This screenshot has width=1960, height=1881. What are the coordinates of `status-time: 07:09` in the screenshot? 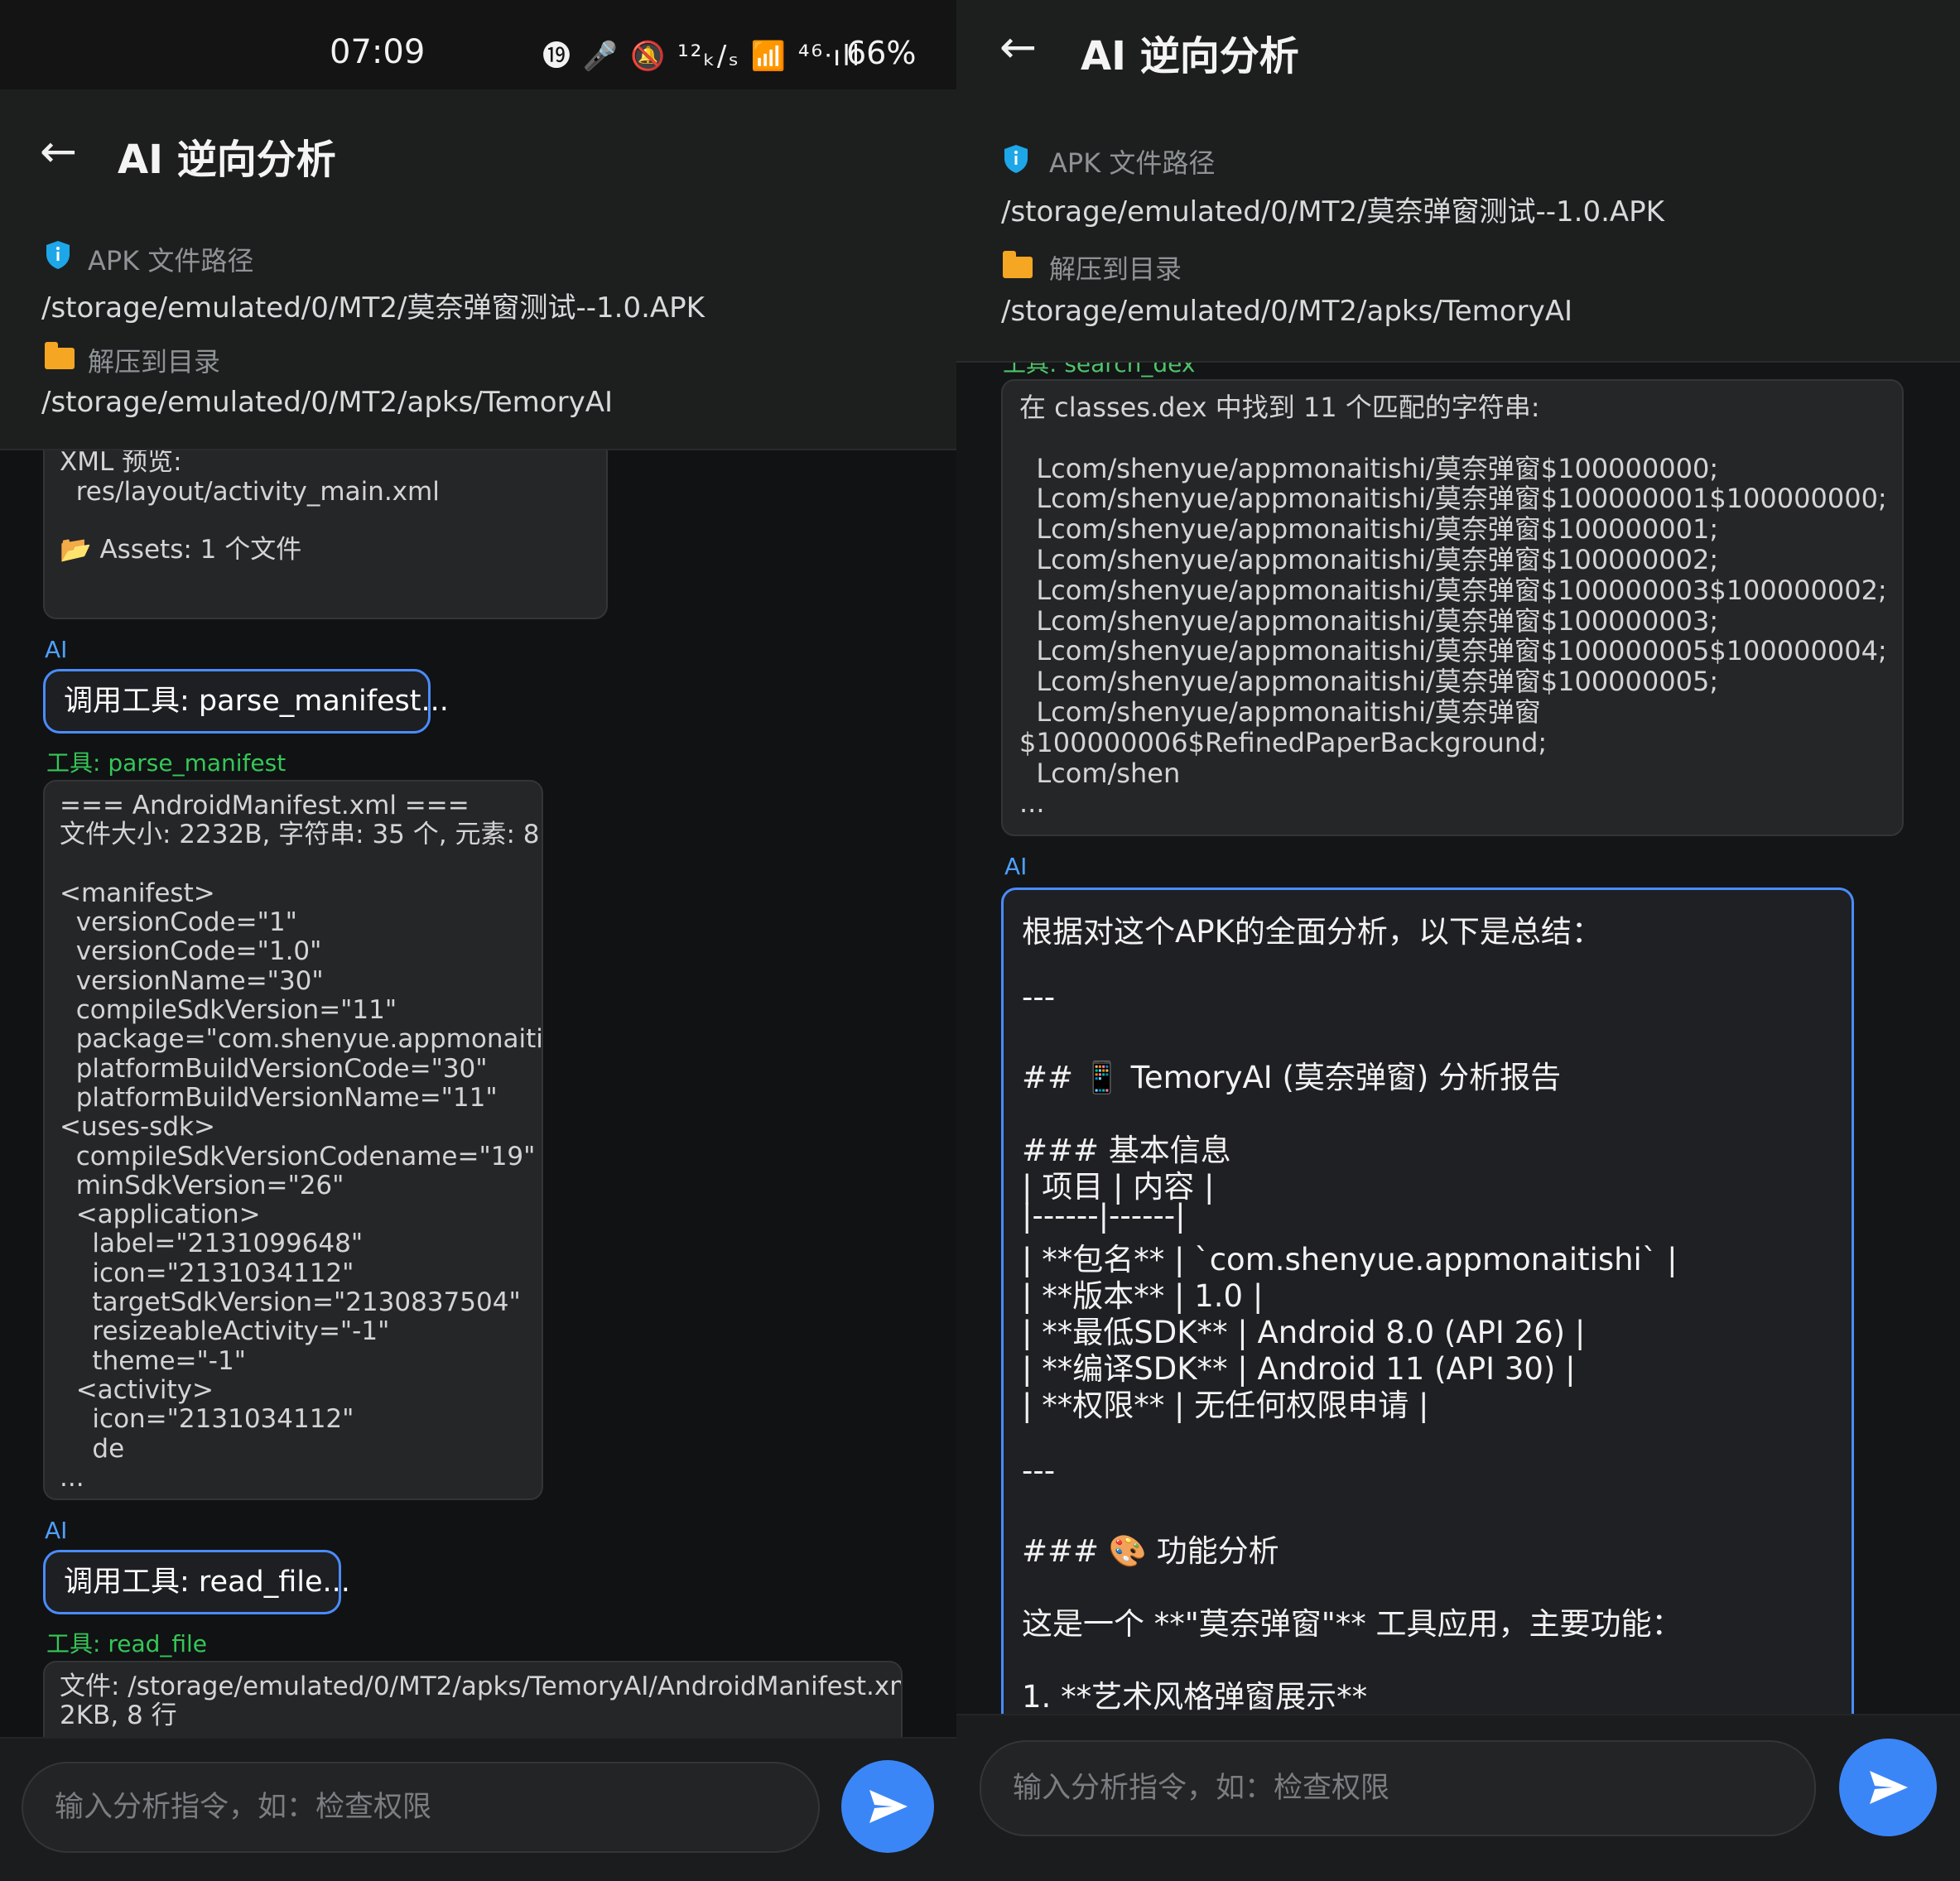 It's located at (378, 52).